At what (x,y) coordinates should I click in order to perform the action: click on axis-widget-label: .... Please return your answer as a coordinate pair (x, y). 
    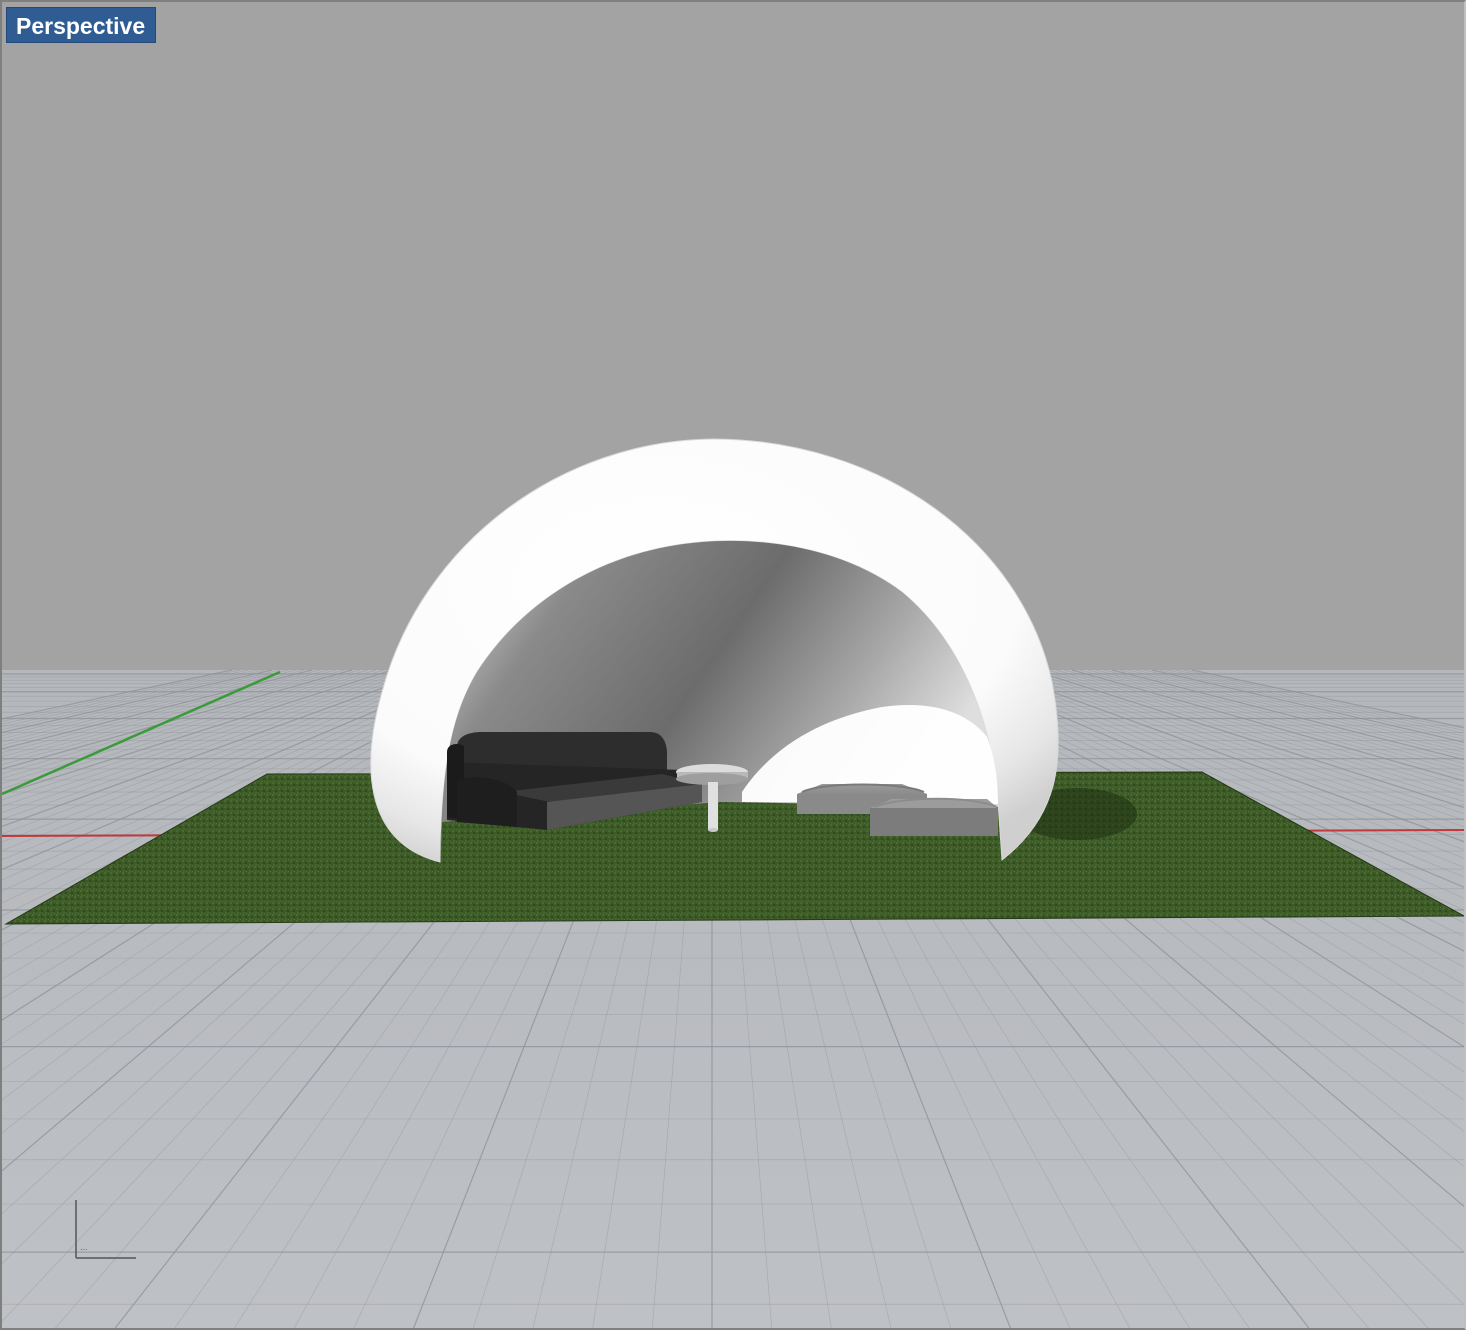
    Looking at the image, I should click on (84, 1247).